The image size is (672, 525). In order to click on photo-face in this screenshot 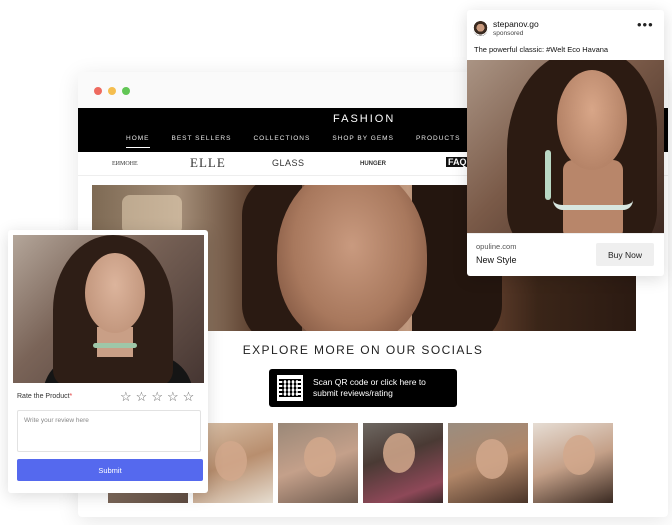, I will do `click(115, 293)`.